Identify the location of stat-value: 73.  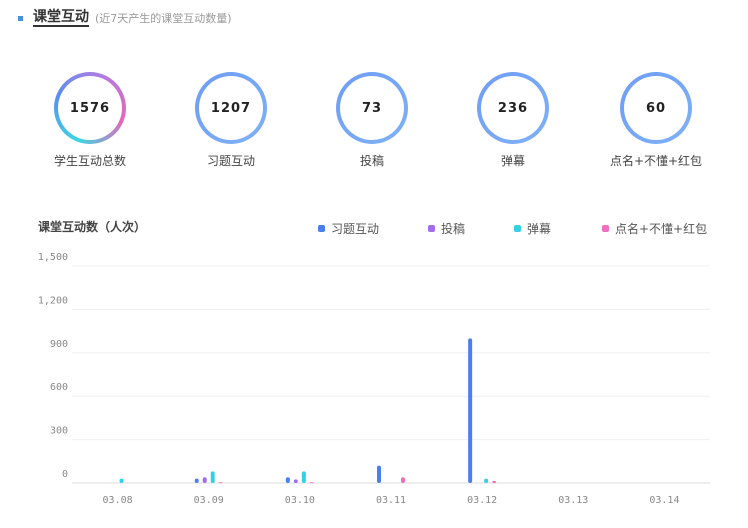
(372, 108).